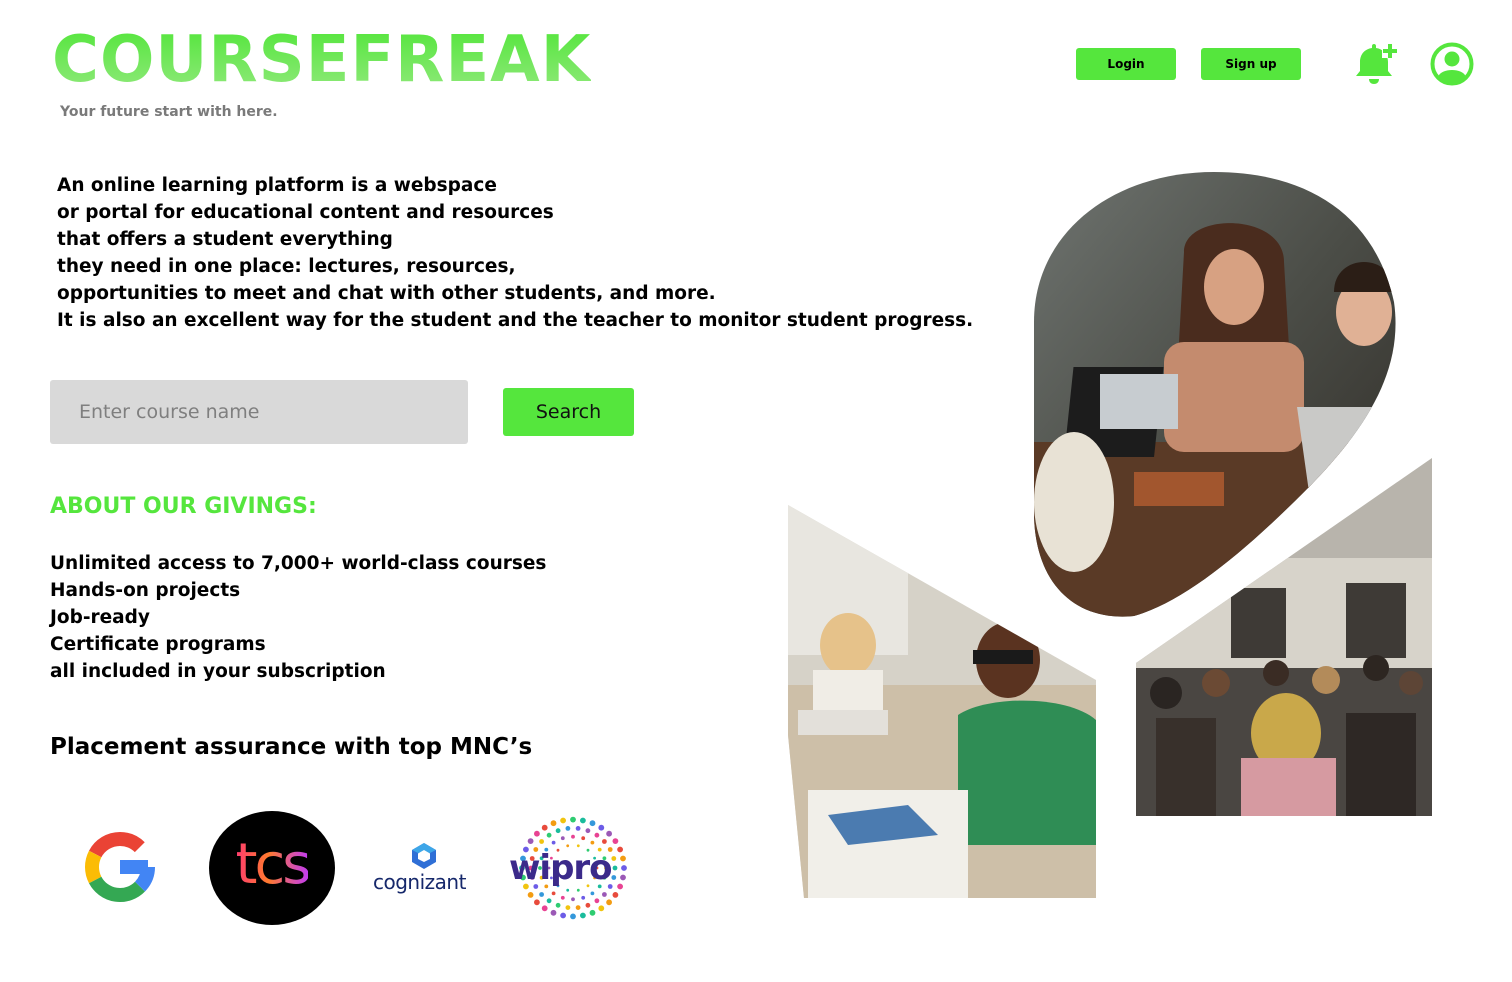 The height and width of the screenshot is (982, 1512). What do you see at coordinates (120, 867) in the screenshot?
I see `google-logo` at bounding box center [120, 867].